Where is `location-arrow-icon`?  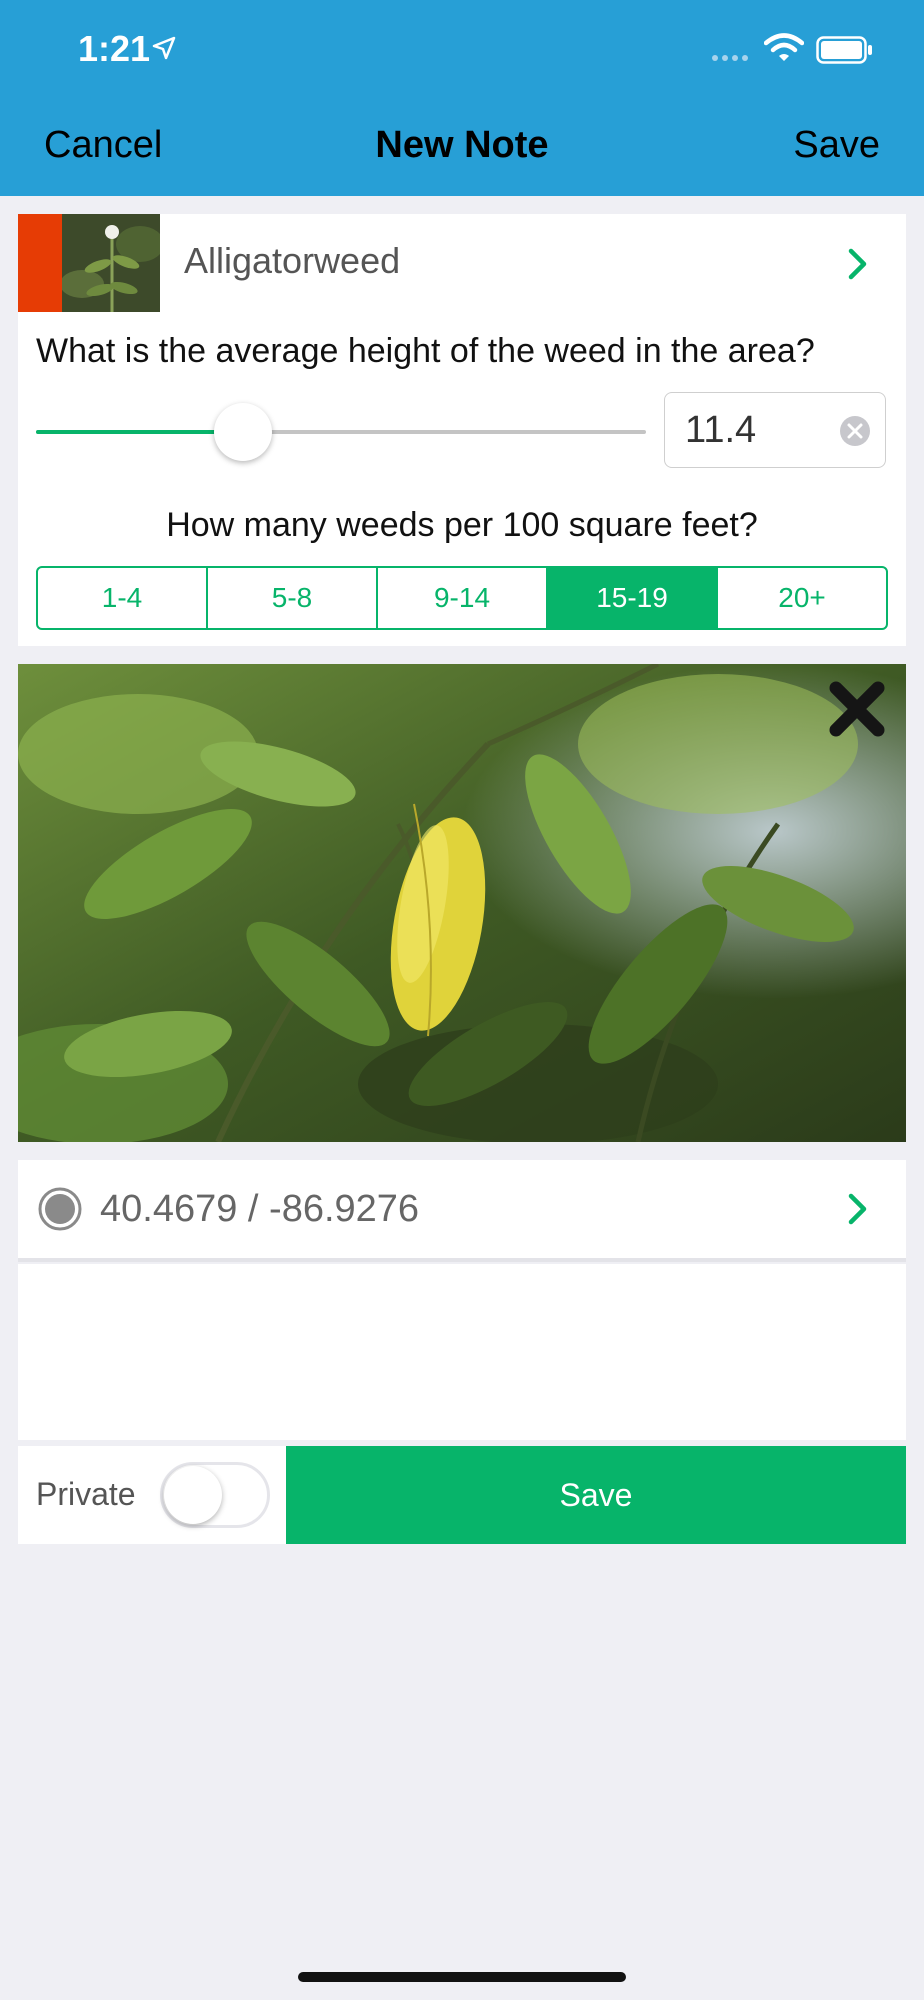
location-arrow-icon is located at coordinates (164, 48).